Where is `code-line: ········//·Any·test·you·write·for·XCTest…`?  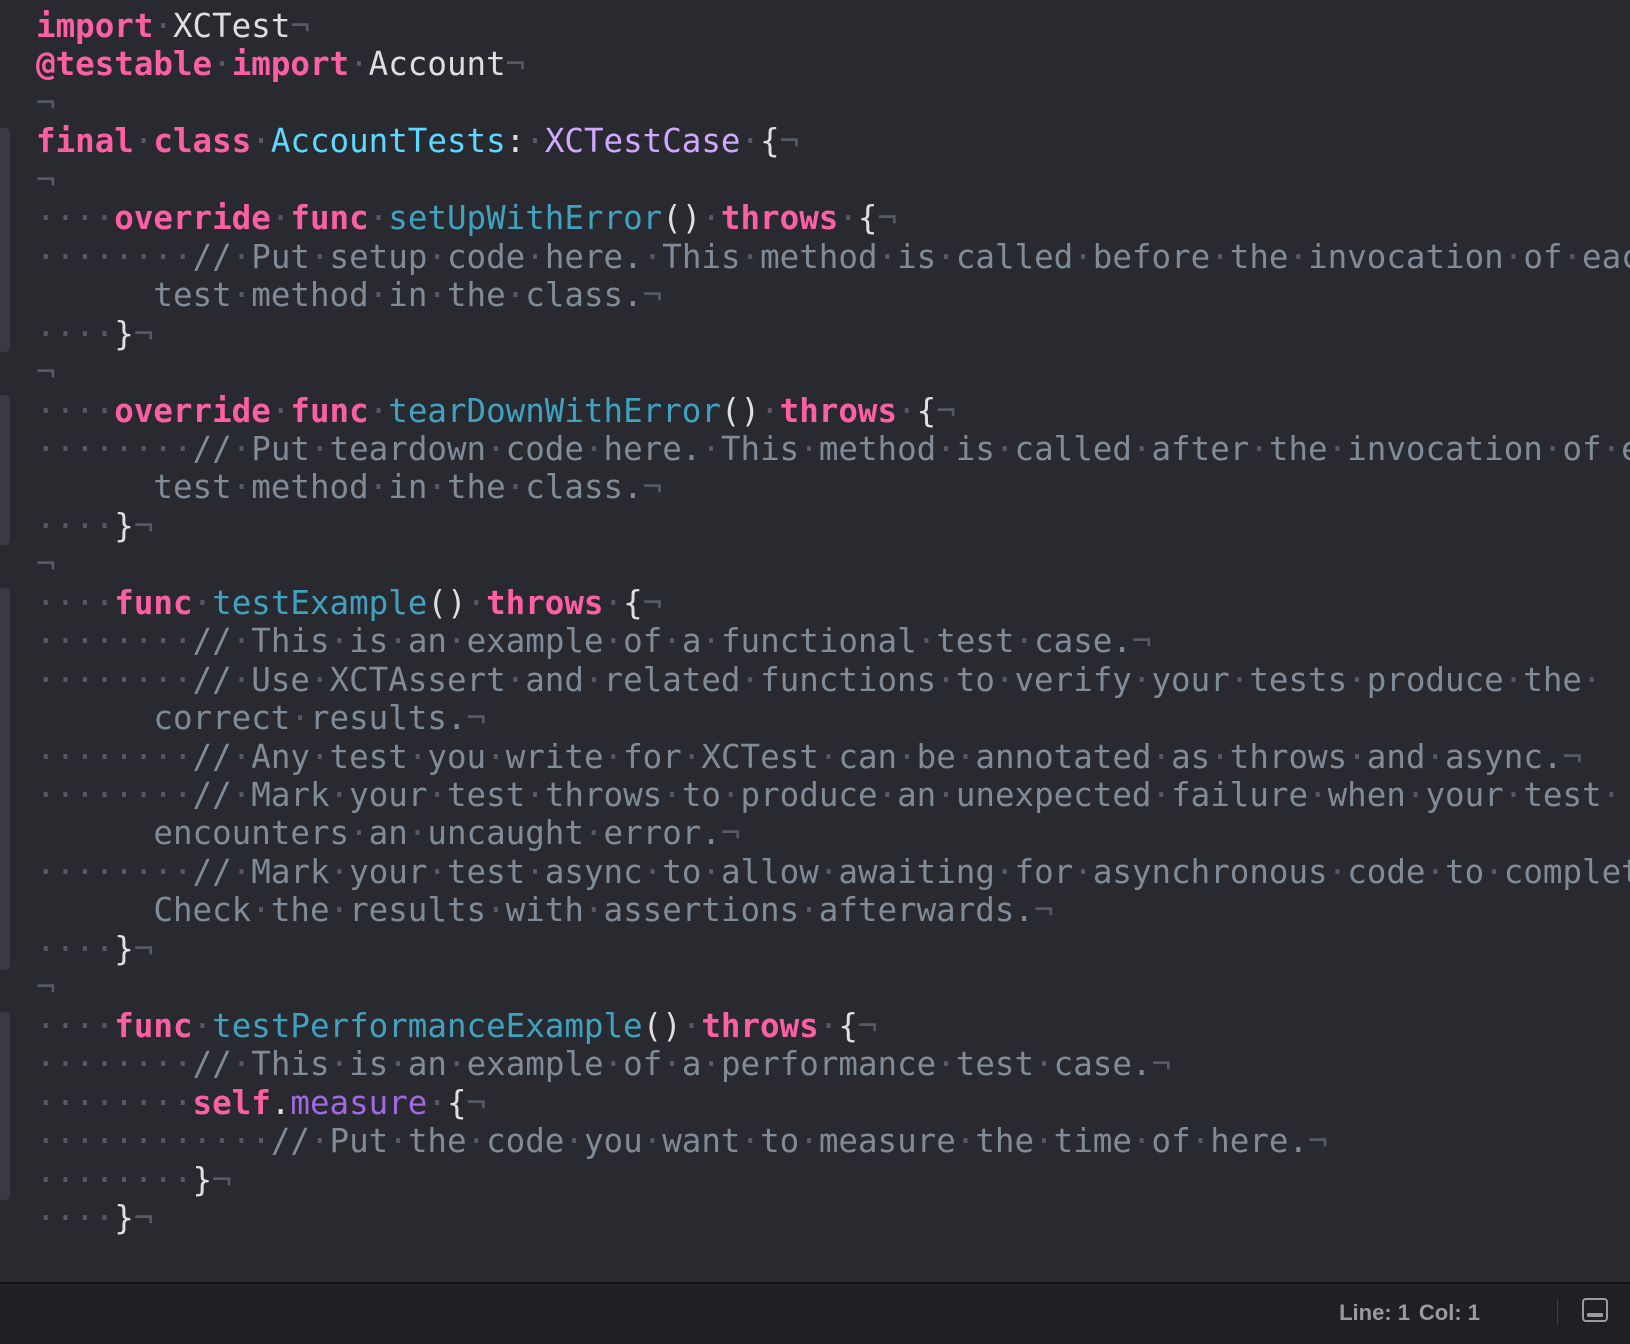 code-line: ········//·Any·test·you·write·for·XCTest… is located at coordinates (809, 757).